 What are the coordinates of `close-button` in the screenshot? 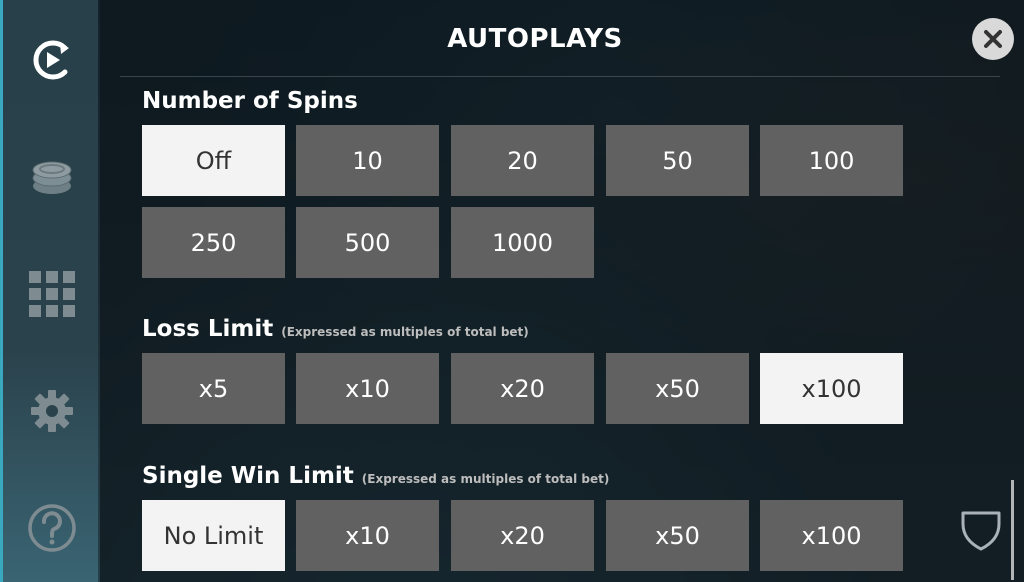 It's located at (993, 39).